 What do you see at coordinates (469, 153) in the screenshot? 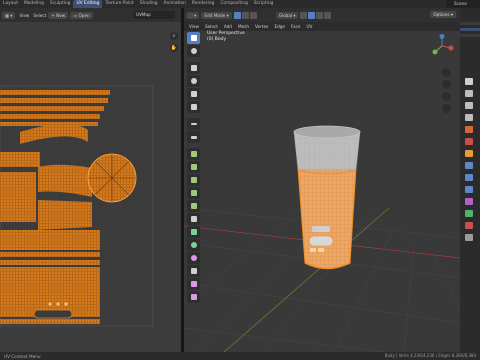
I see `object-properties-icon` at bounding box center [469, 153].